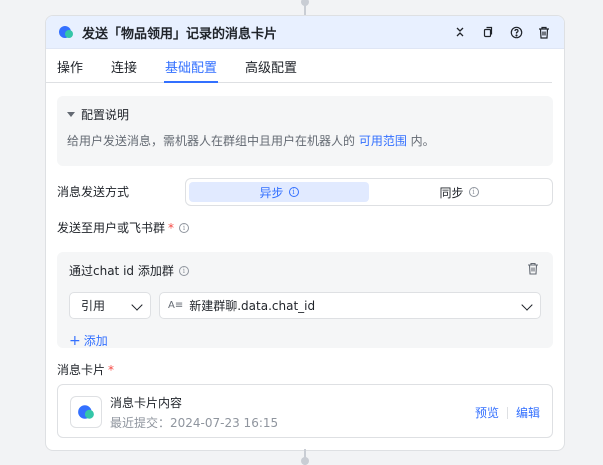 Image resolution: width=603 pixels, height=465 pixels. I want to click on edit-button: 编辑, so click(528, 412).